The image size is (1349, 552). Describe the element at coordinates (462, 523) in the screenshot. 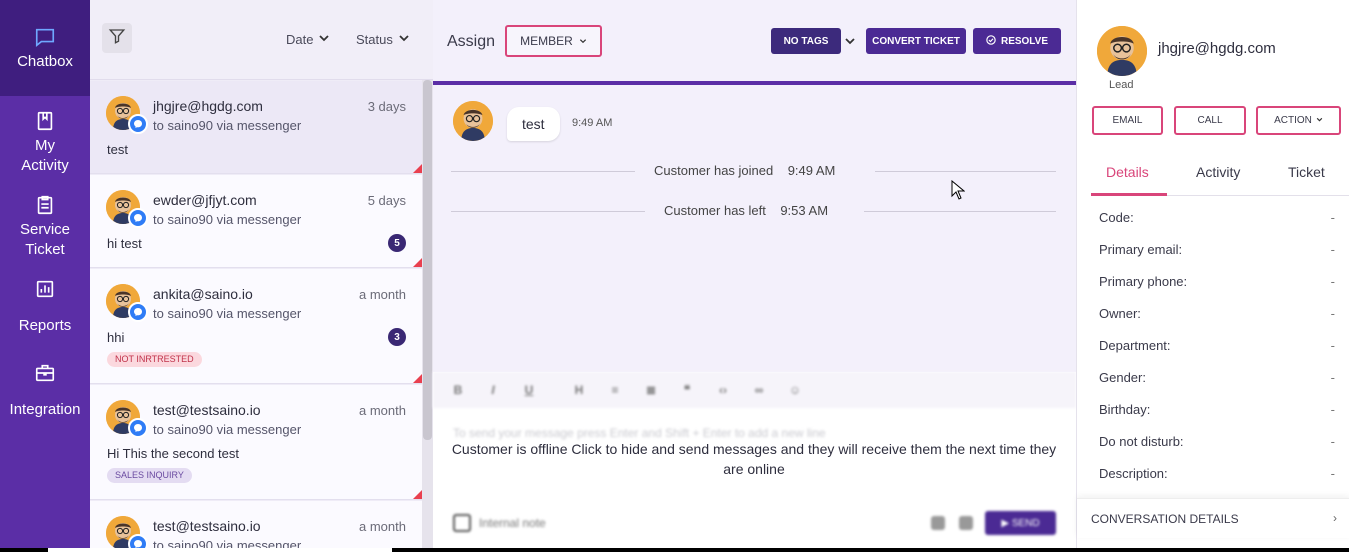

I see `internal-note-checkbox` at that location.